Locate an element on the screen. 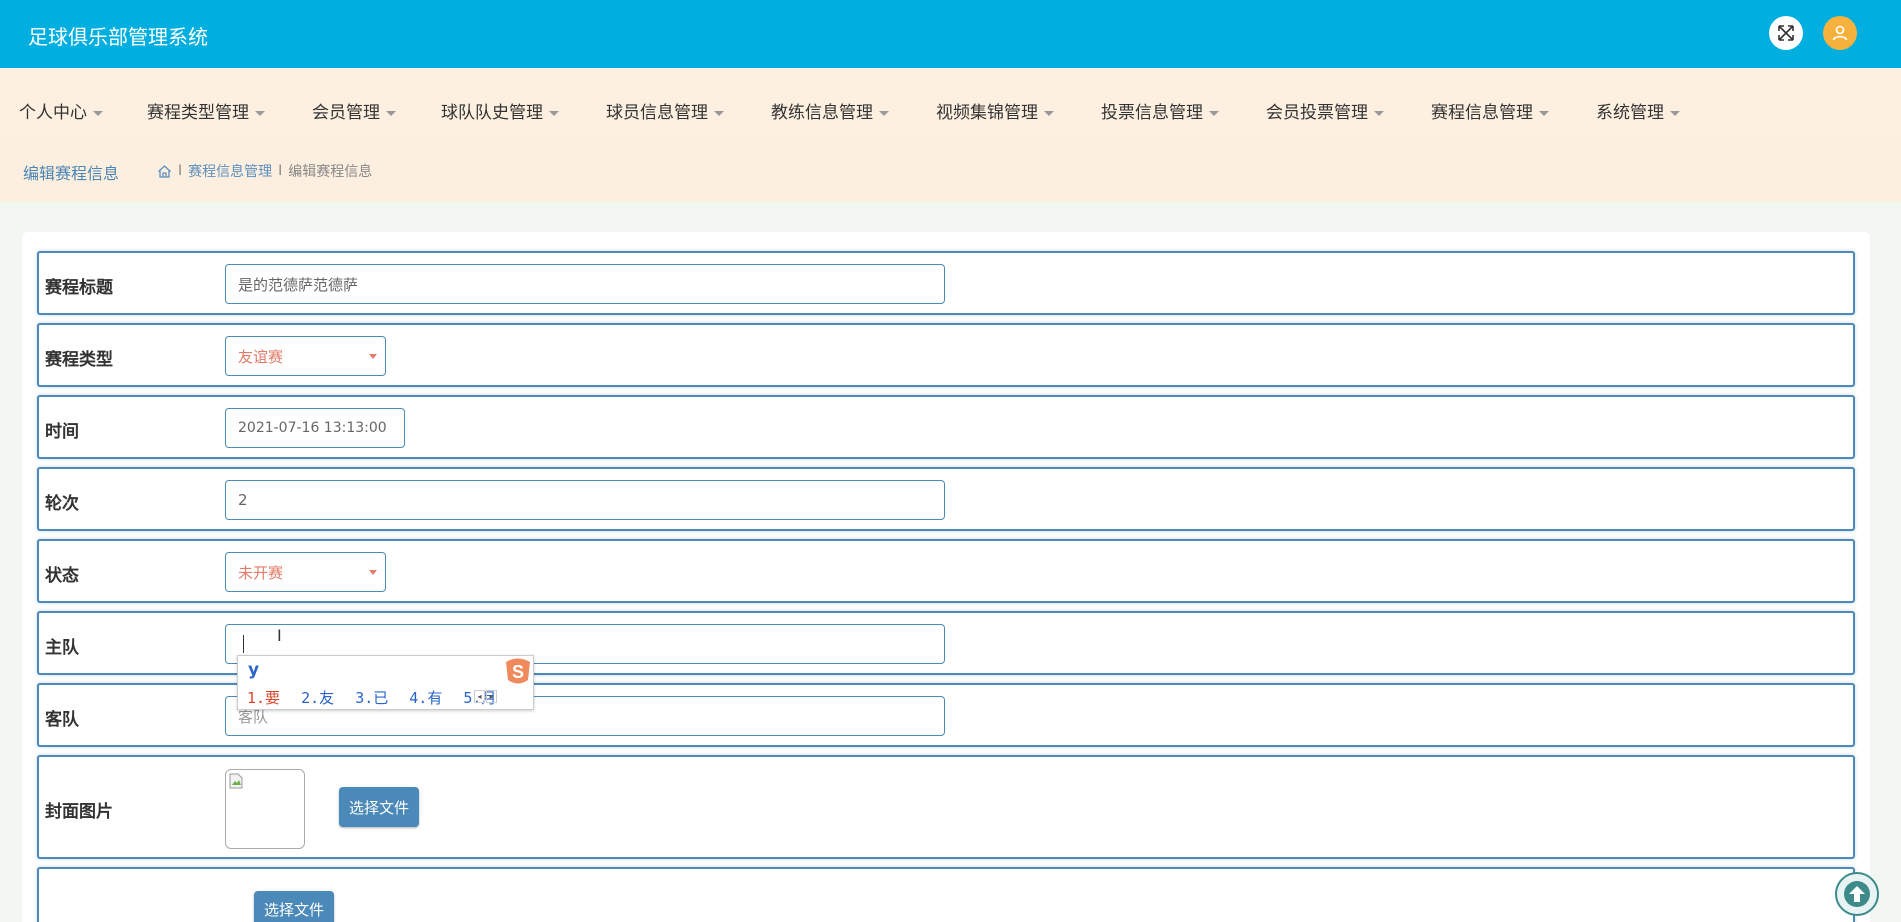  nav-item-team-history: 球队队史管理 is located at coordinates (500, 110).